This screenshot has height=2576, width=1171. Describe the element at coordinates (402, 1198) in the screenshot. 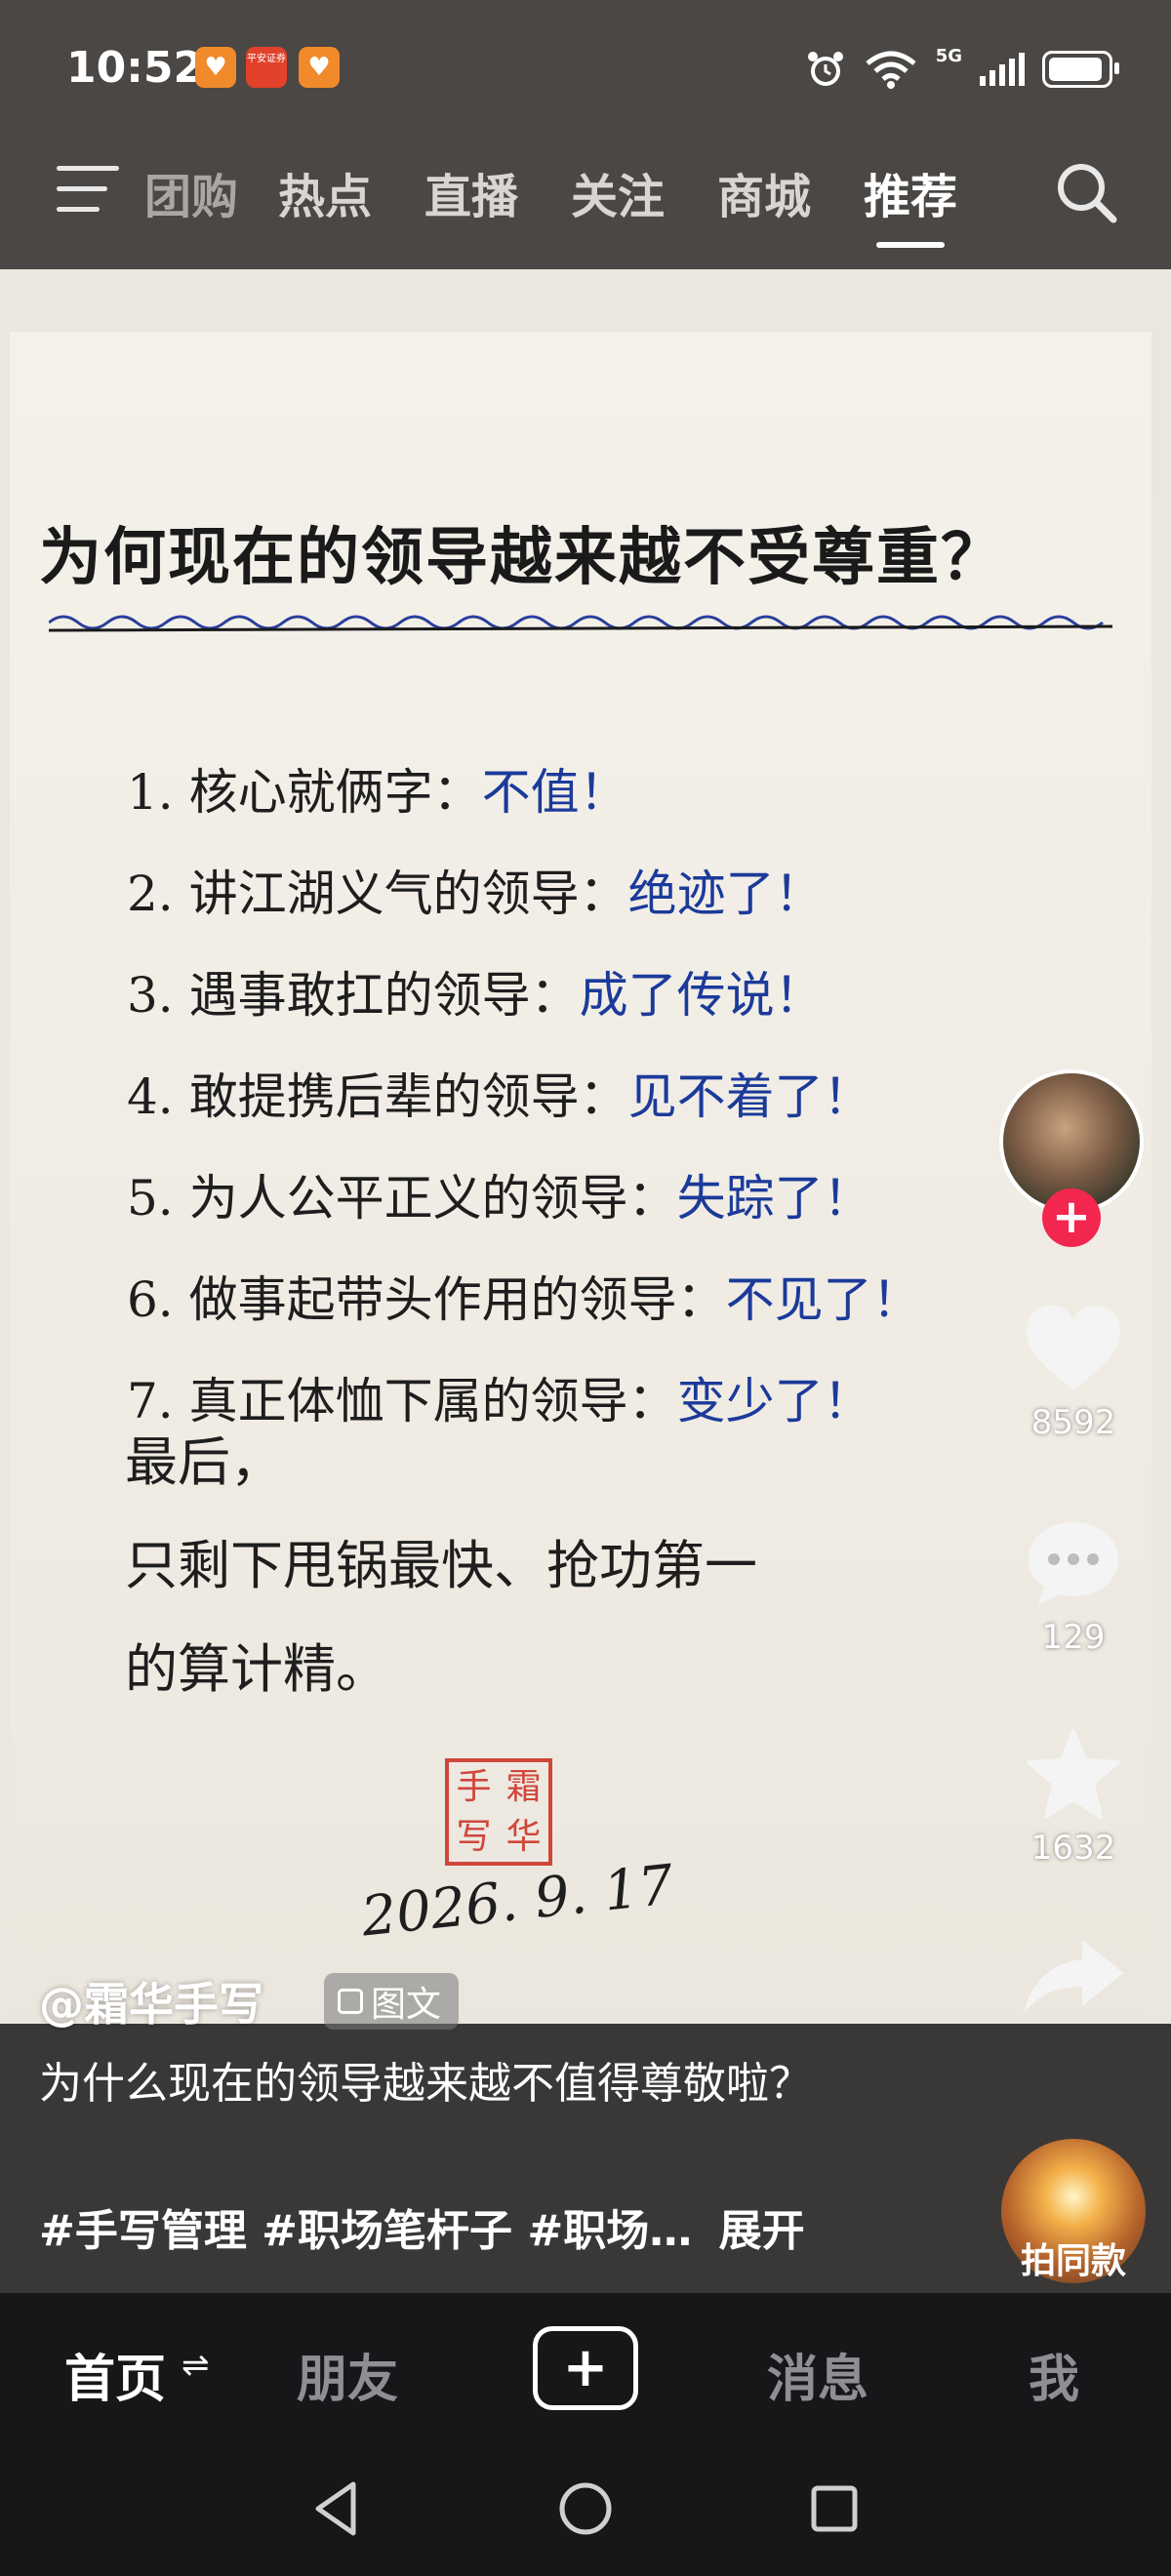

I see `note-item-prefix: 5. 为人公平正义的领导：` at that location.